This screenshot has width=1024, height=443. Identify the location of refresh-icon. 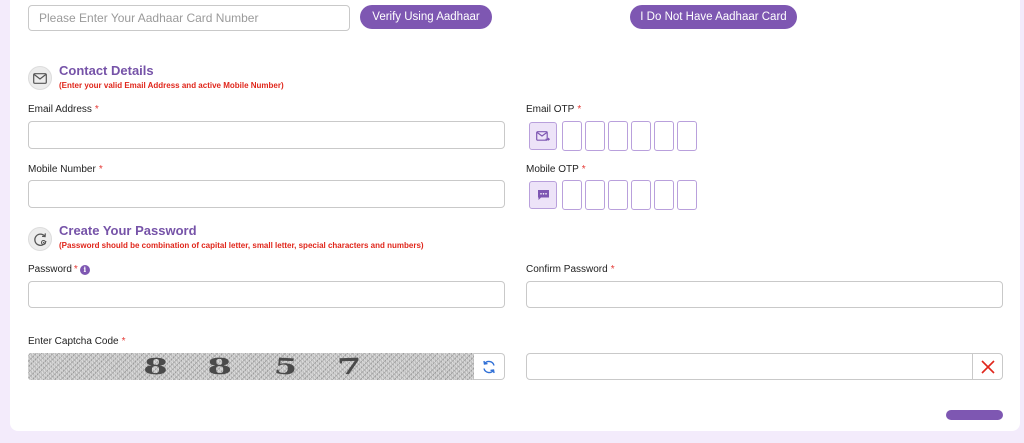
(489, 366).